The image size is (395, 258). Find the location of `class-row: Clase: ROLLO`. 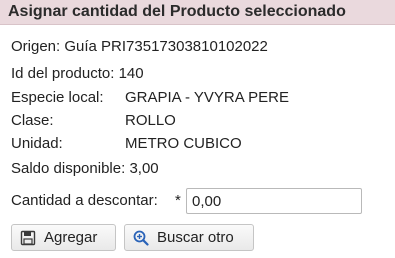

class-row: Clase: ROLLO is located at coordinates (201, 121).